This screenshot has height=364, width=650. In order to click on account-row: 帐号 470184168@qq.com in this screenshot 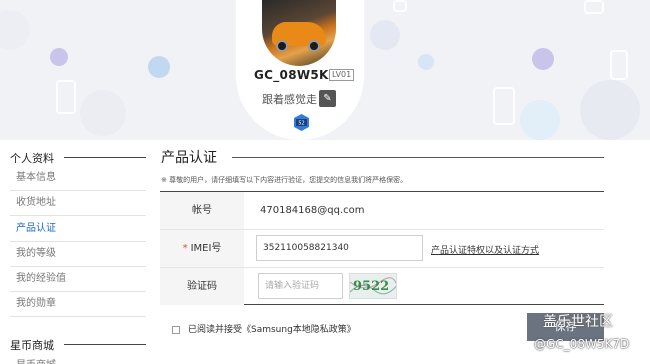, I will do `click(382, 211)`.